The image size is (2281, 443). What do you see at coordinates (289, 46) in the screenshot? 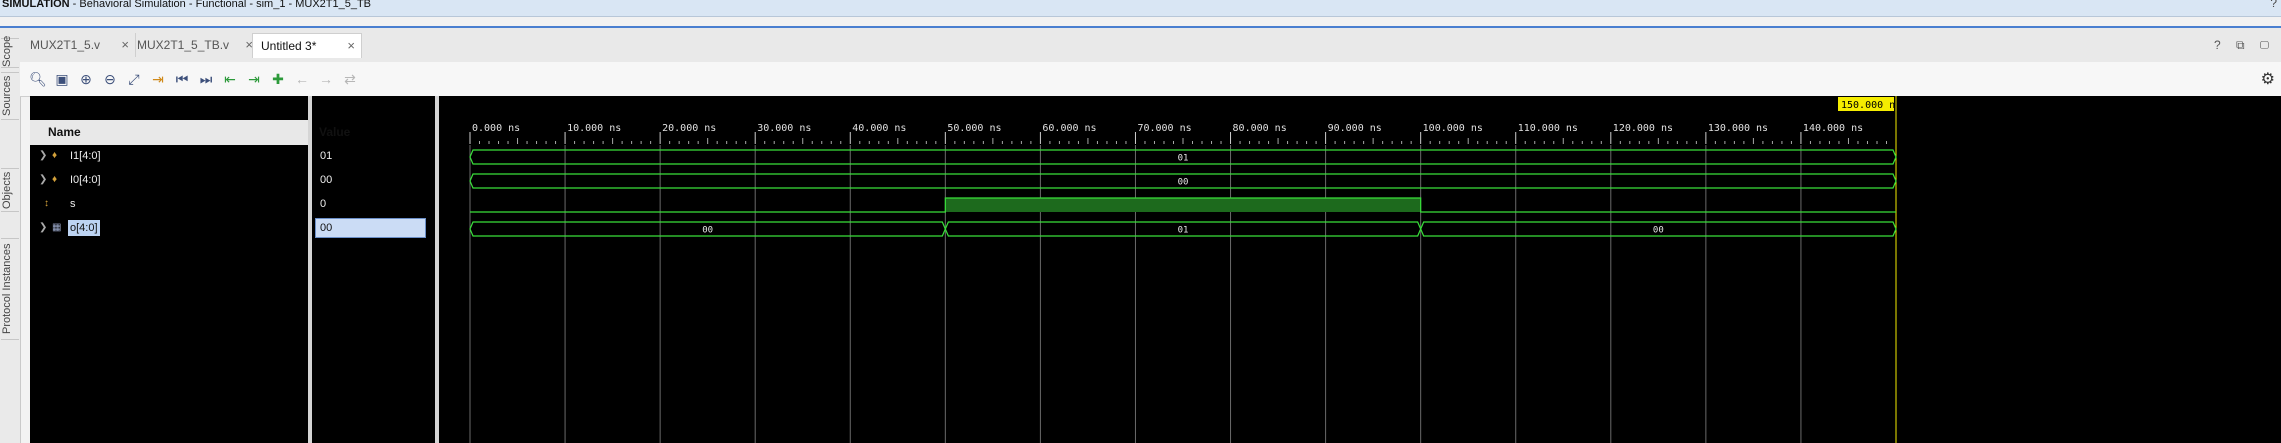
I see `tab-label: Untitled 3*` at bounding box center [289, 46].